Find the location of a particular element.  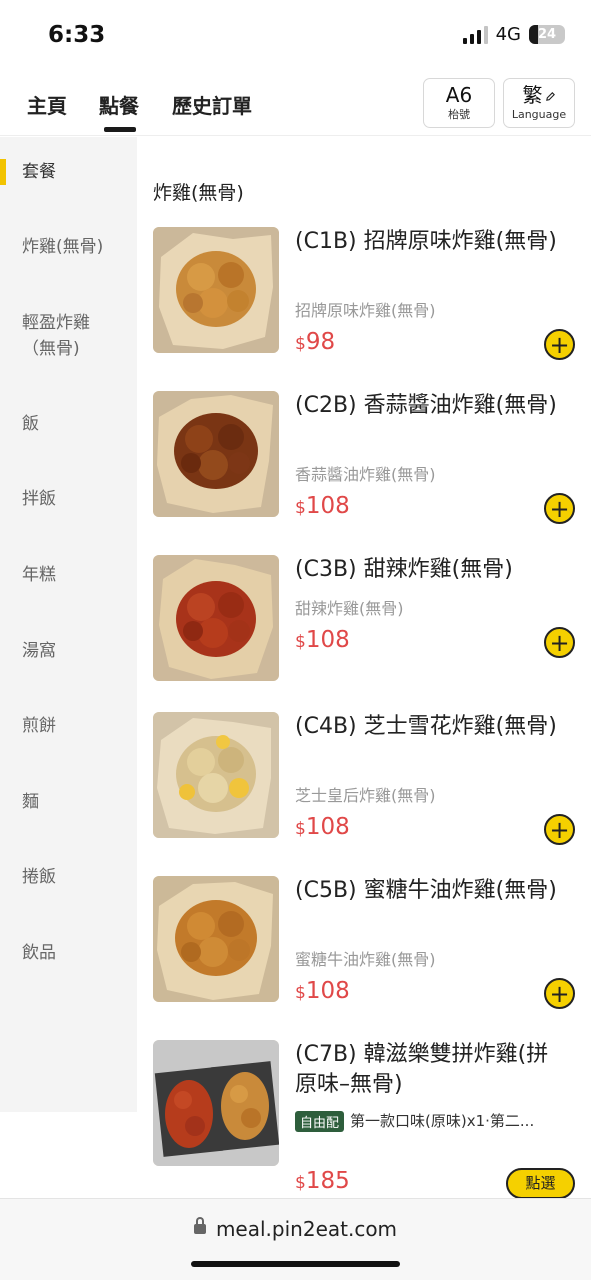

pencil-icon is located at coordinates (550, 96).